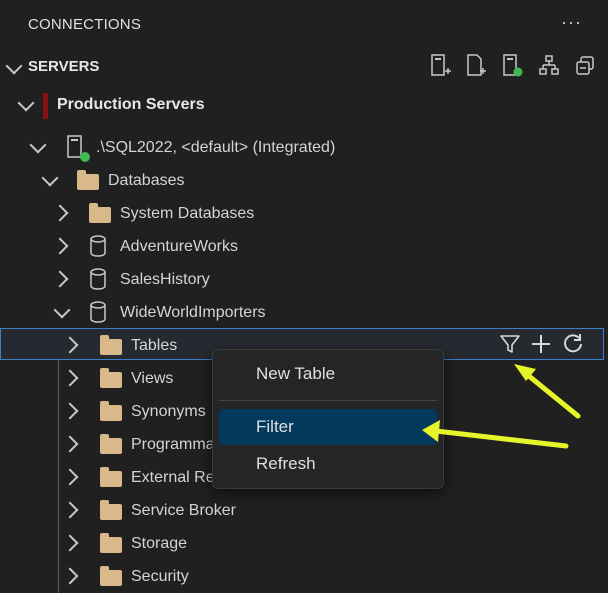 This screenshot has width=608, height=593. I want to click on arrow-to-filter-menu-item, so click(495, 434).